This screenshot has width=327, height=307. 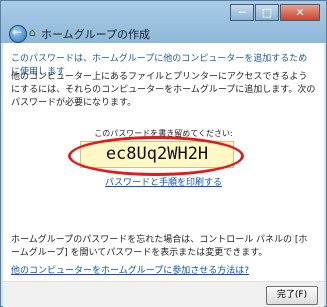 What do you see at coordinates (163, 294) in the screenshot?
I see `footer-bar: 完了(F)` at bounding box center [163, 294].